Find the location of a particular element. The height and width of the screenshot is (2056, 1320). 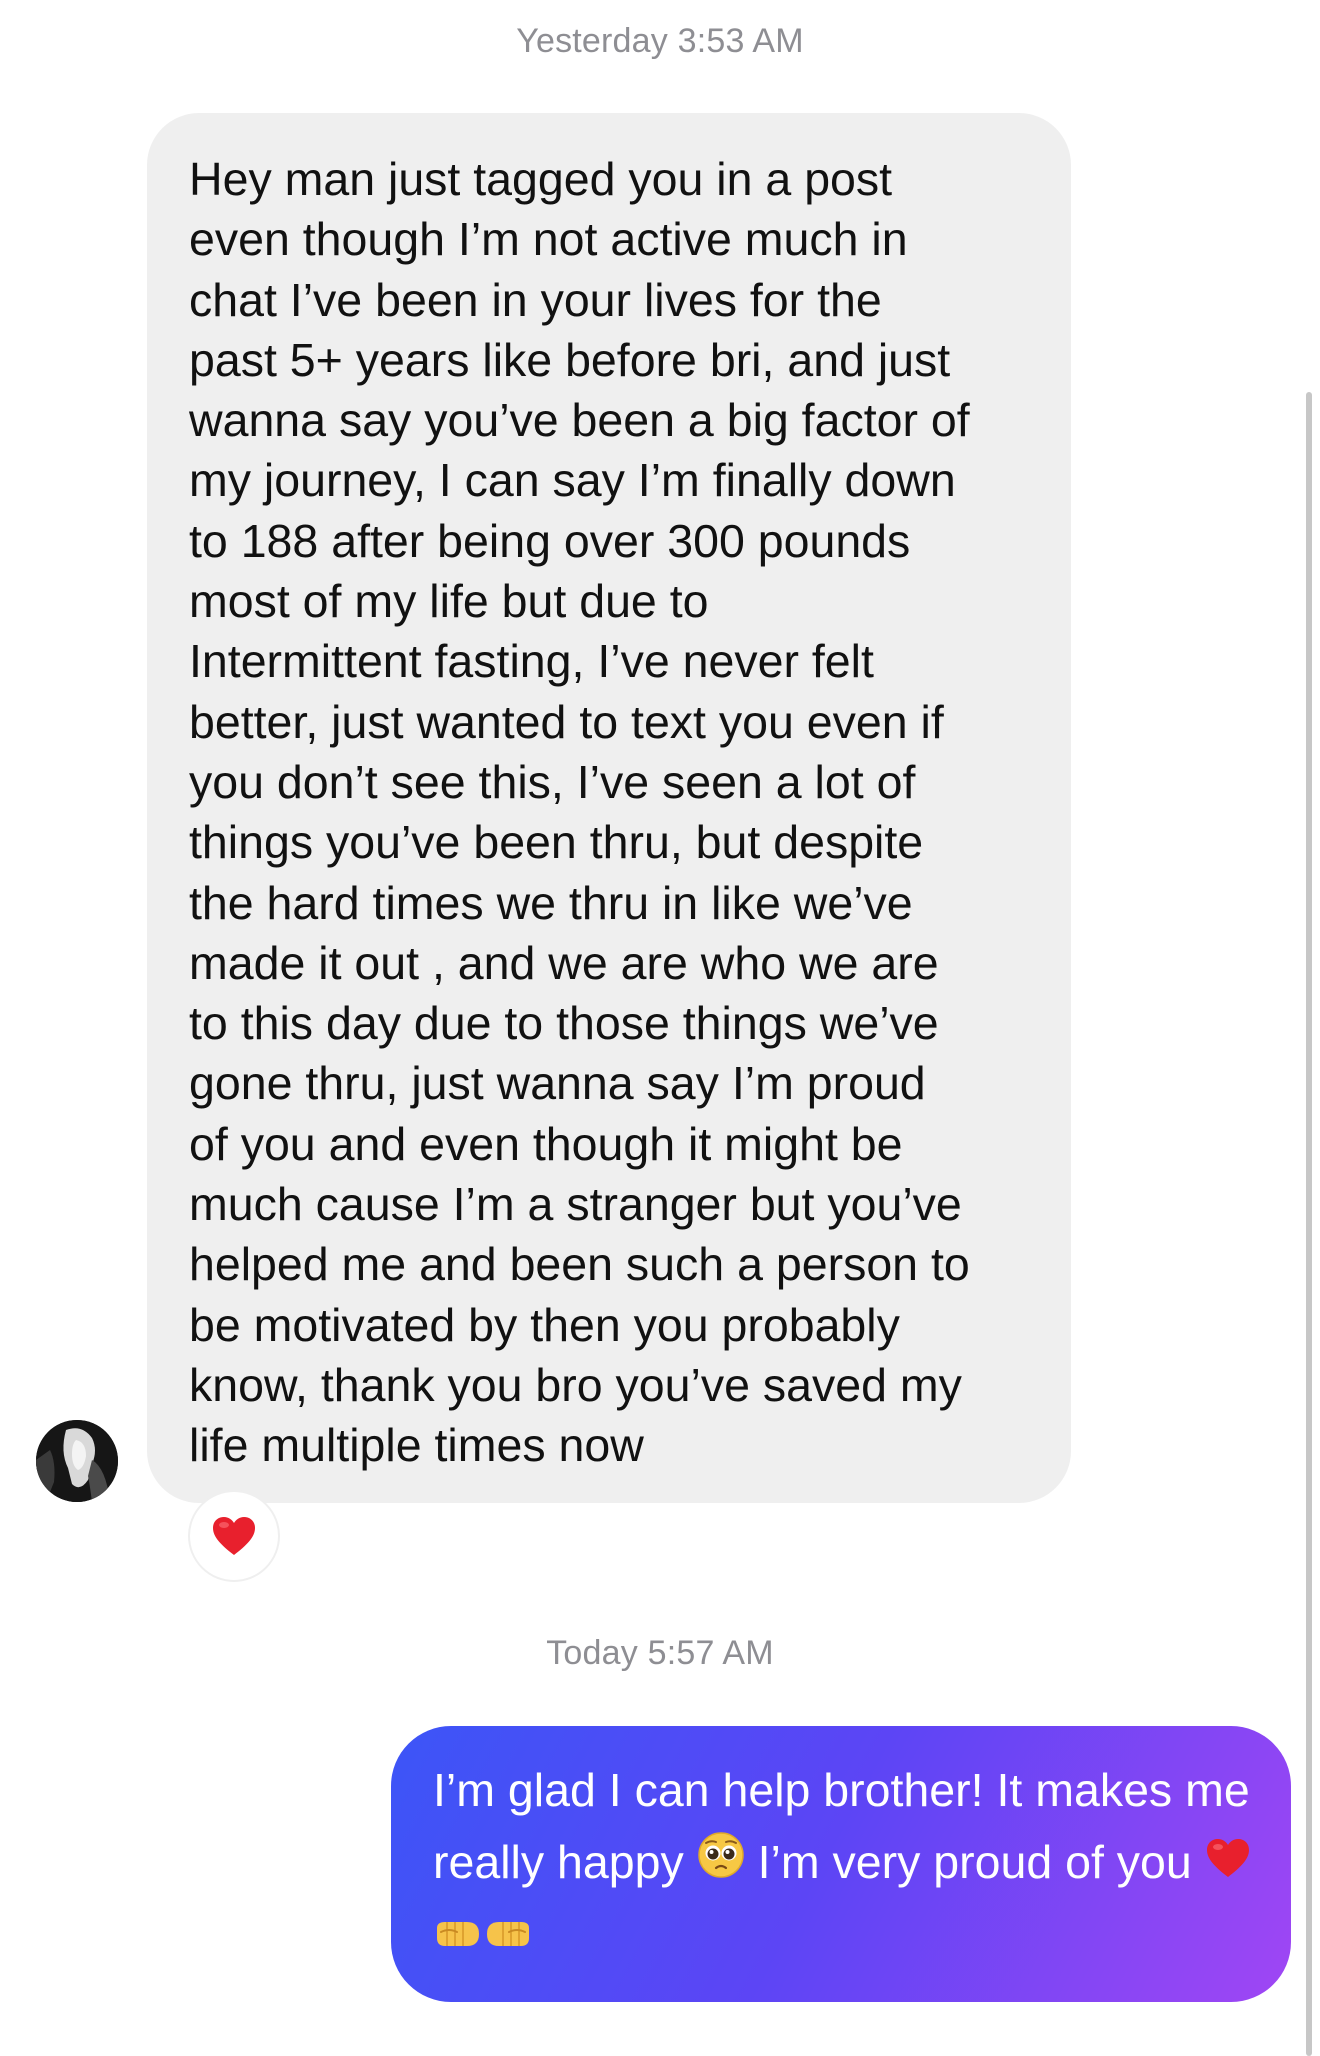

heart-reaction is located at coordinates (234, 1536).